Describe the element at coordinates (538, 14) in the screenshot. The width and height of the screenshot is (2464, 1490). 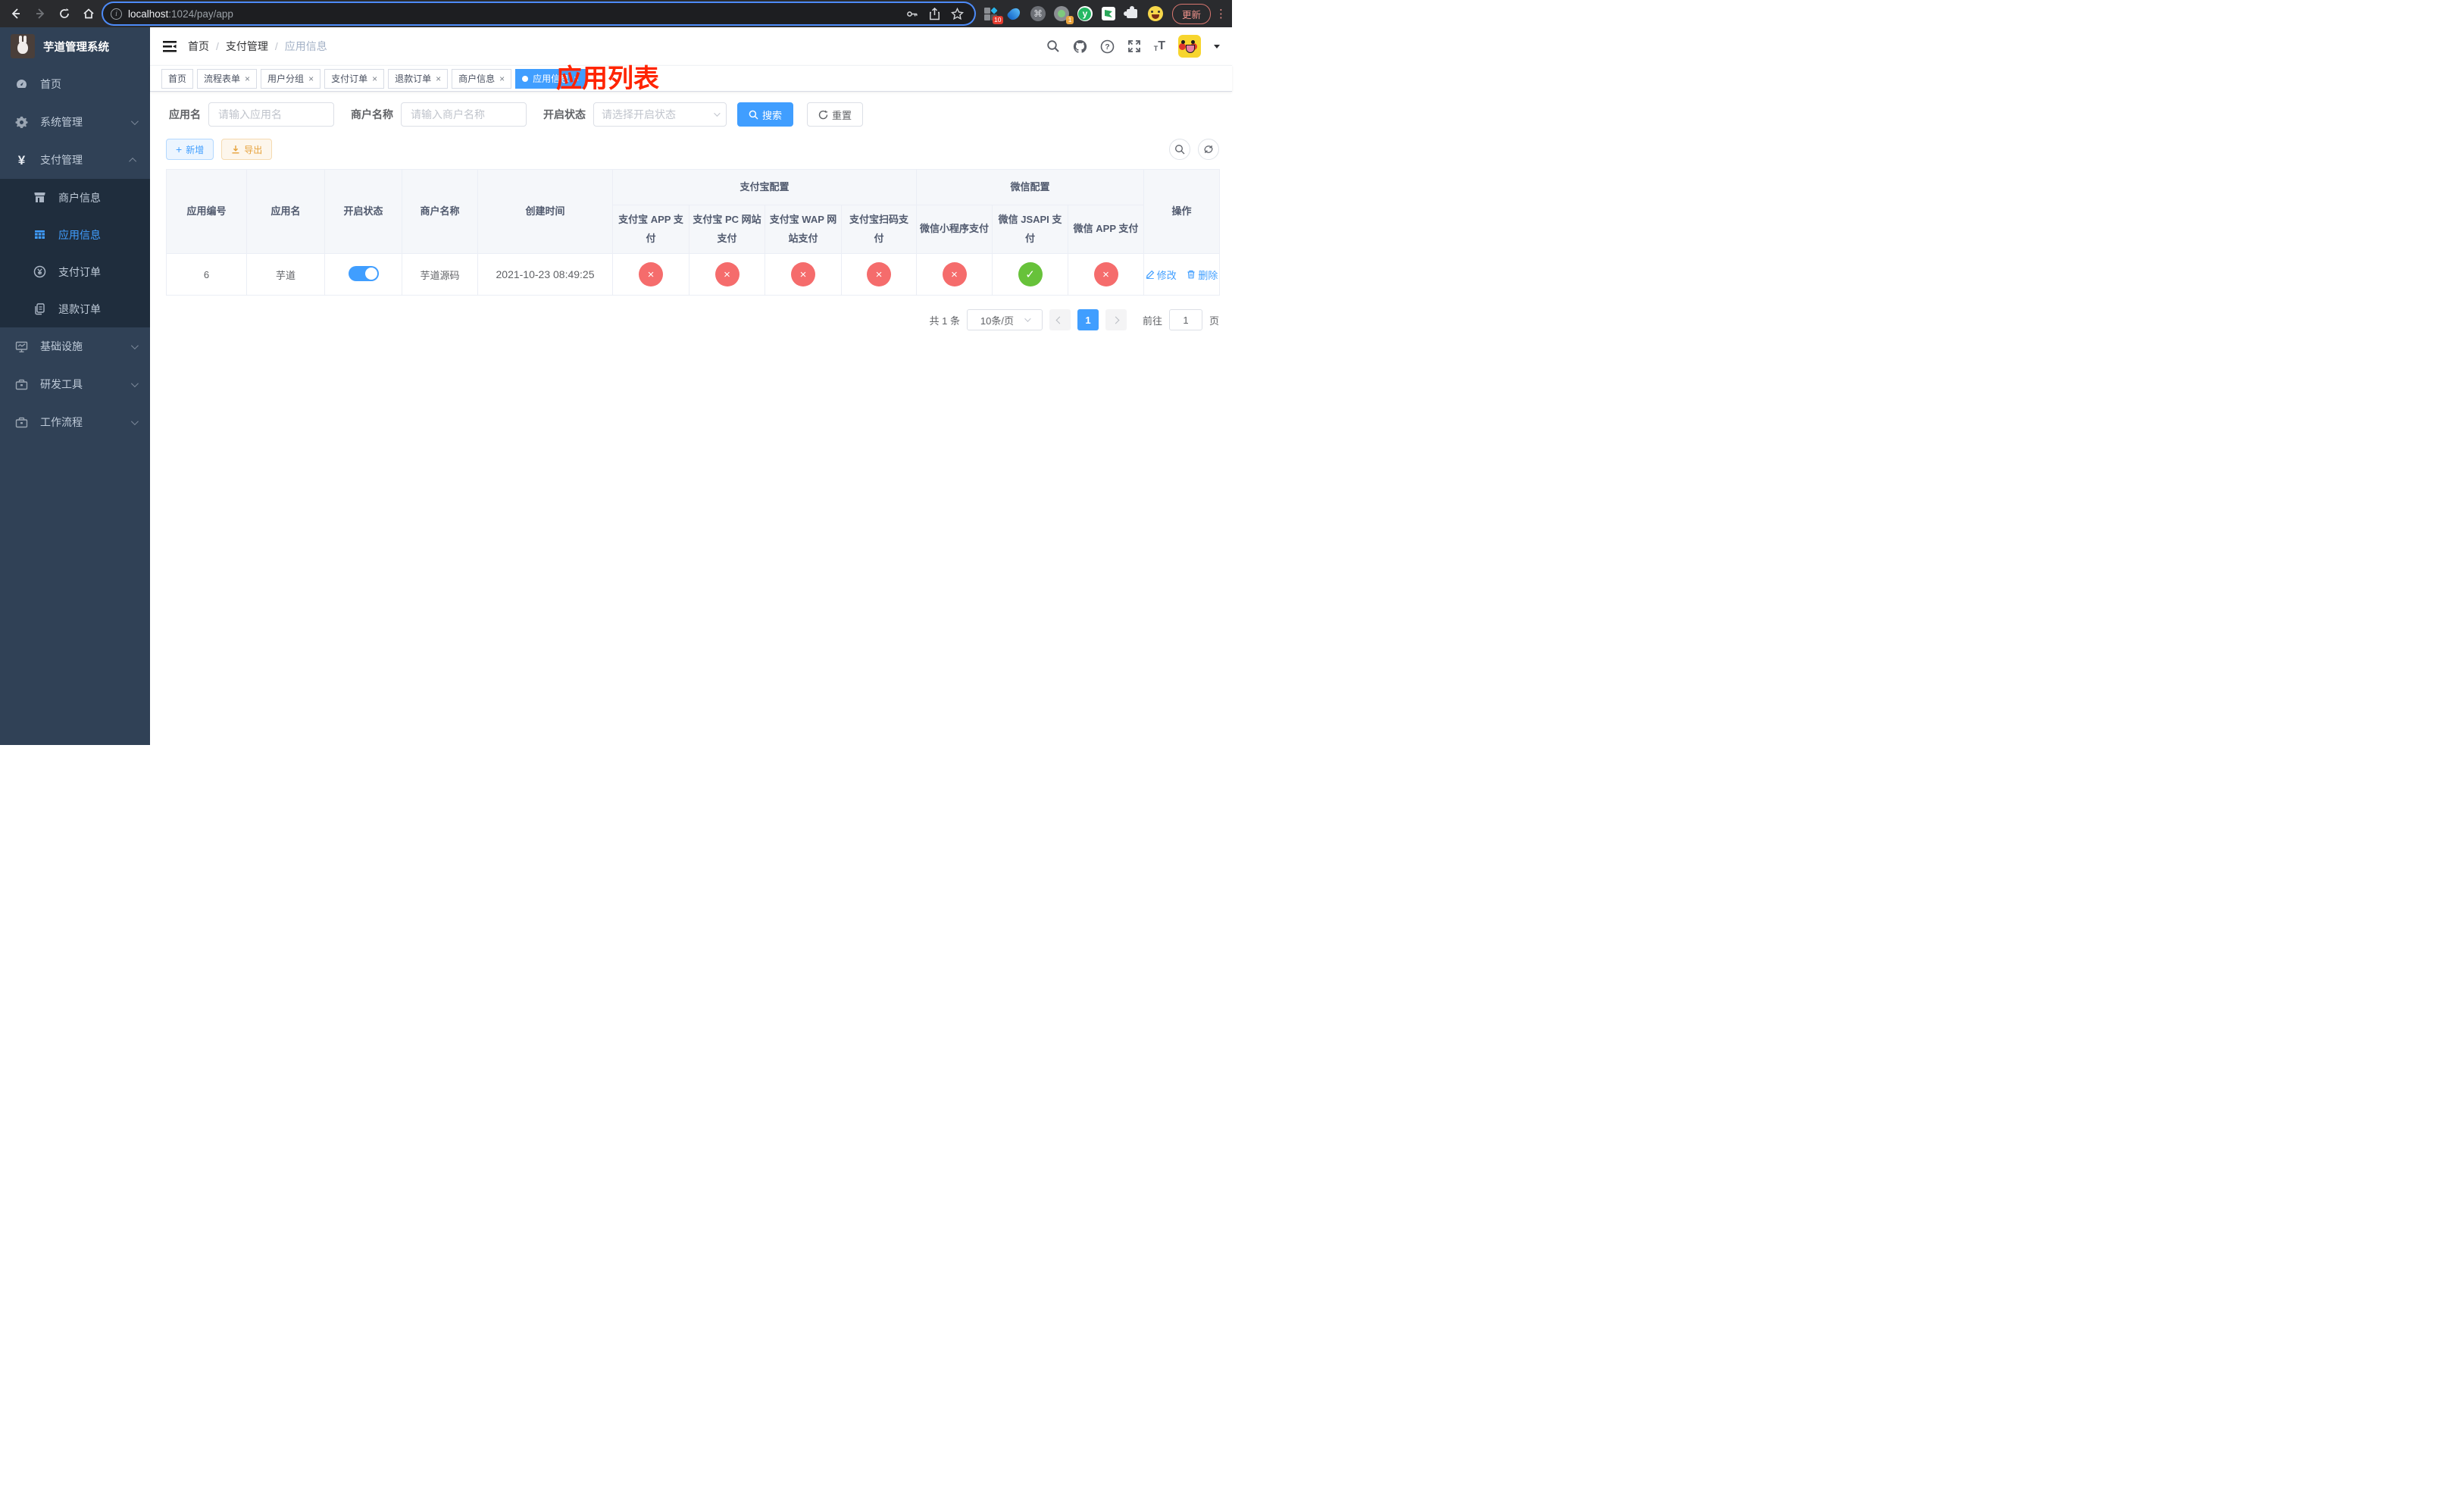
I see `url-bar: i localhost:1024/pay/app` at that location.